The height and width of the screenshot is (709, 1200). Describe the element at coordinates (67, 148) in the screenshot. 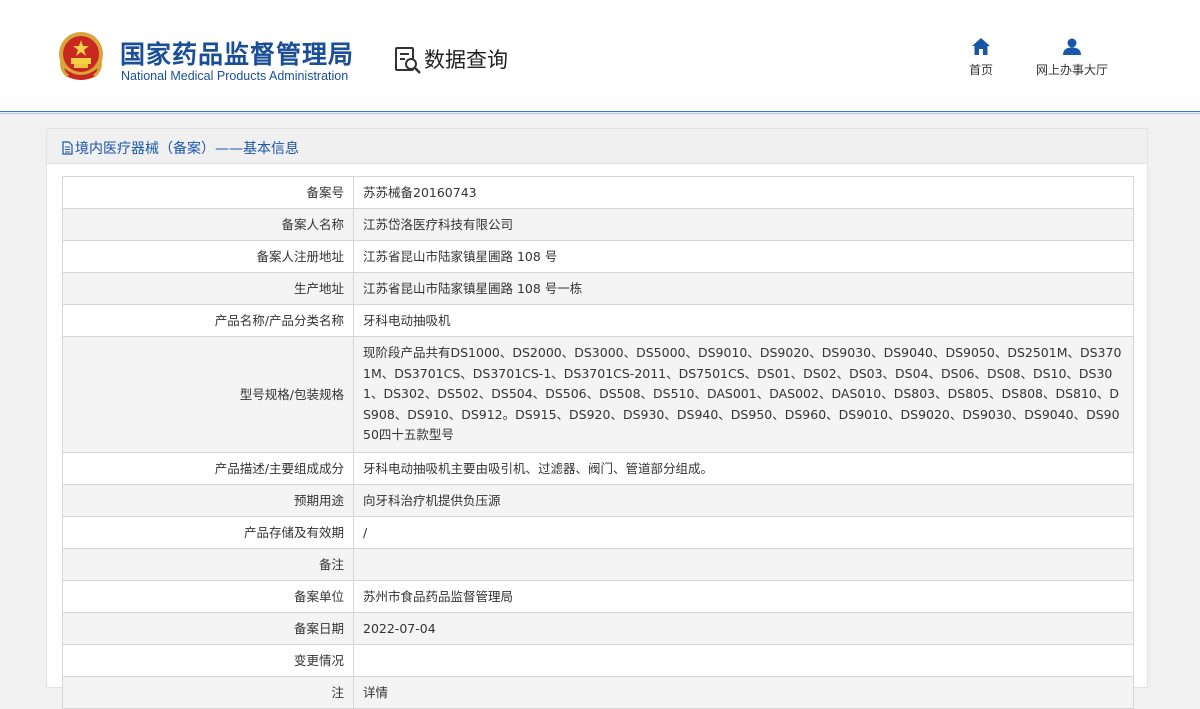

I see `document-icon` at that location.